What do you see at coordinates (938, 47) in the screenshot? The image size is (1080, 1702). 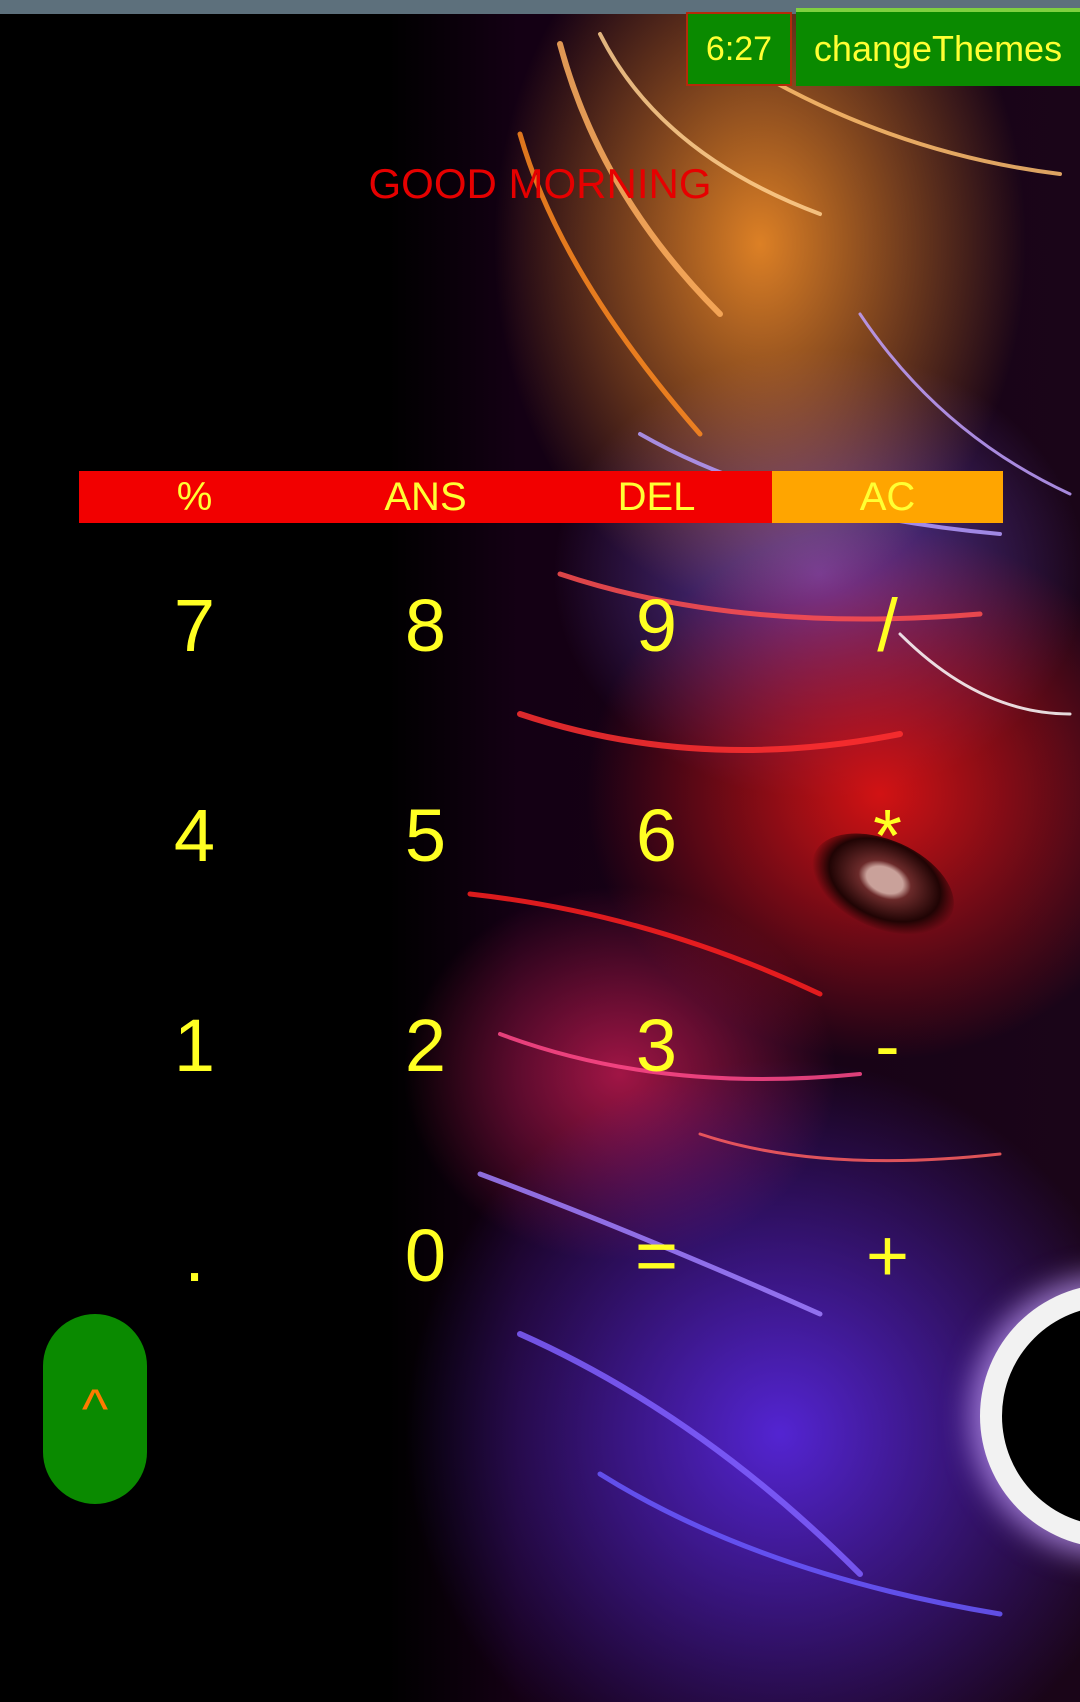 I see `change-themes-button: changeThemes` at bounding box center [938, 47].